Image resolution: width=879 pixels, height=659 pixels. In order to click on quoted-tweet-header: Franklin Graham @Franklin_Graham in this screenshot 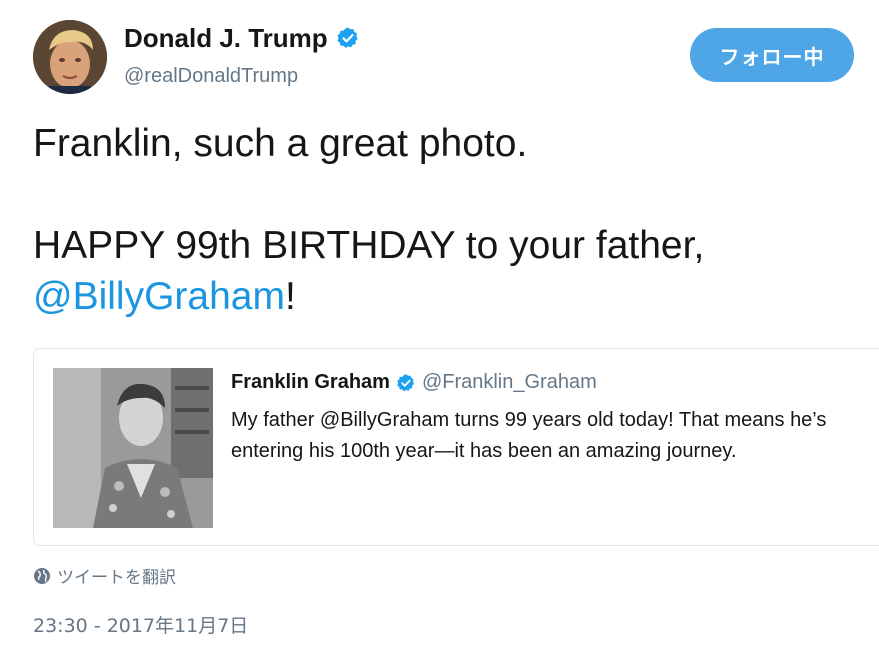, I will do `click(414, 382)`.